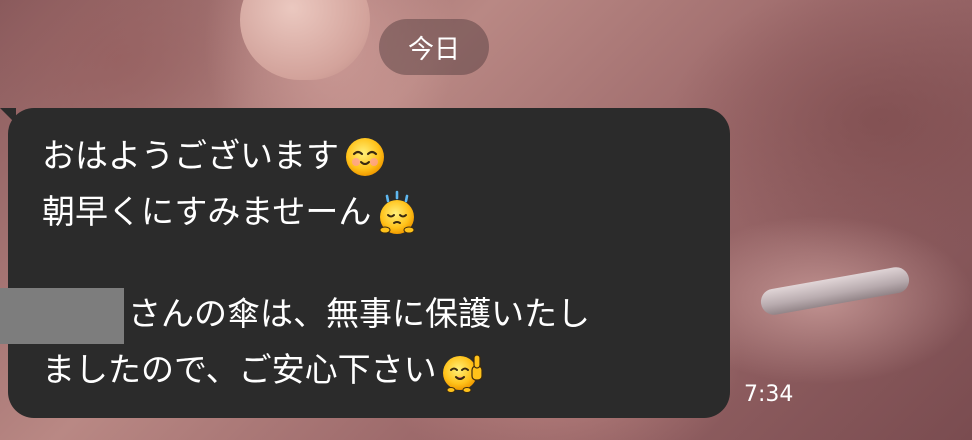  I want to click on thumbs-up-face-sticker-icon, so click(462, 373).